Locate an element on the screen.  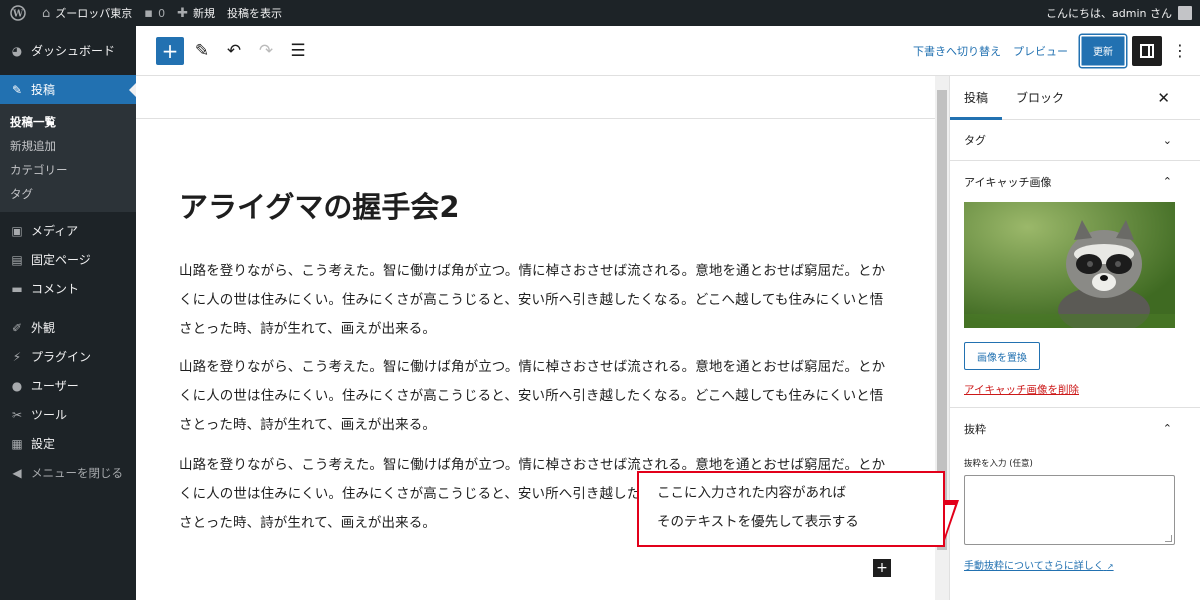
media-icon: ▣ is located at coordinates (17, 230).